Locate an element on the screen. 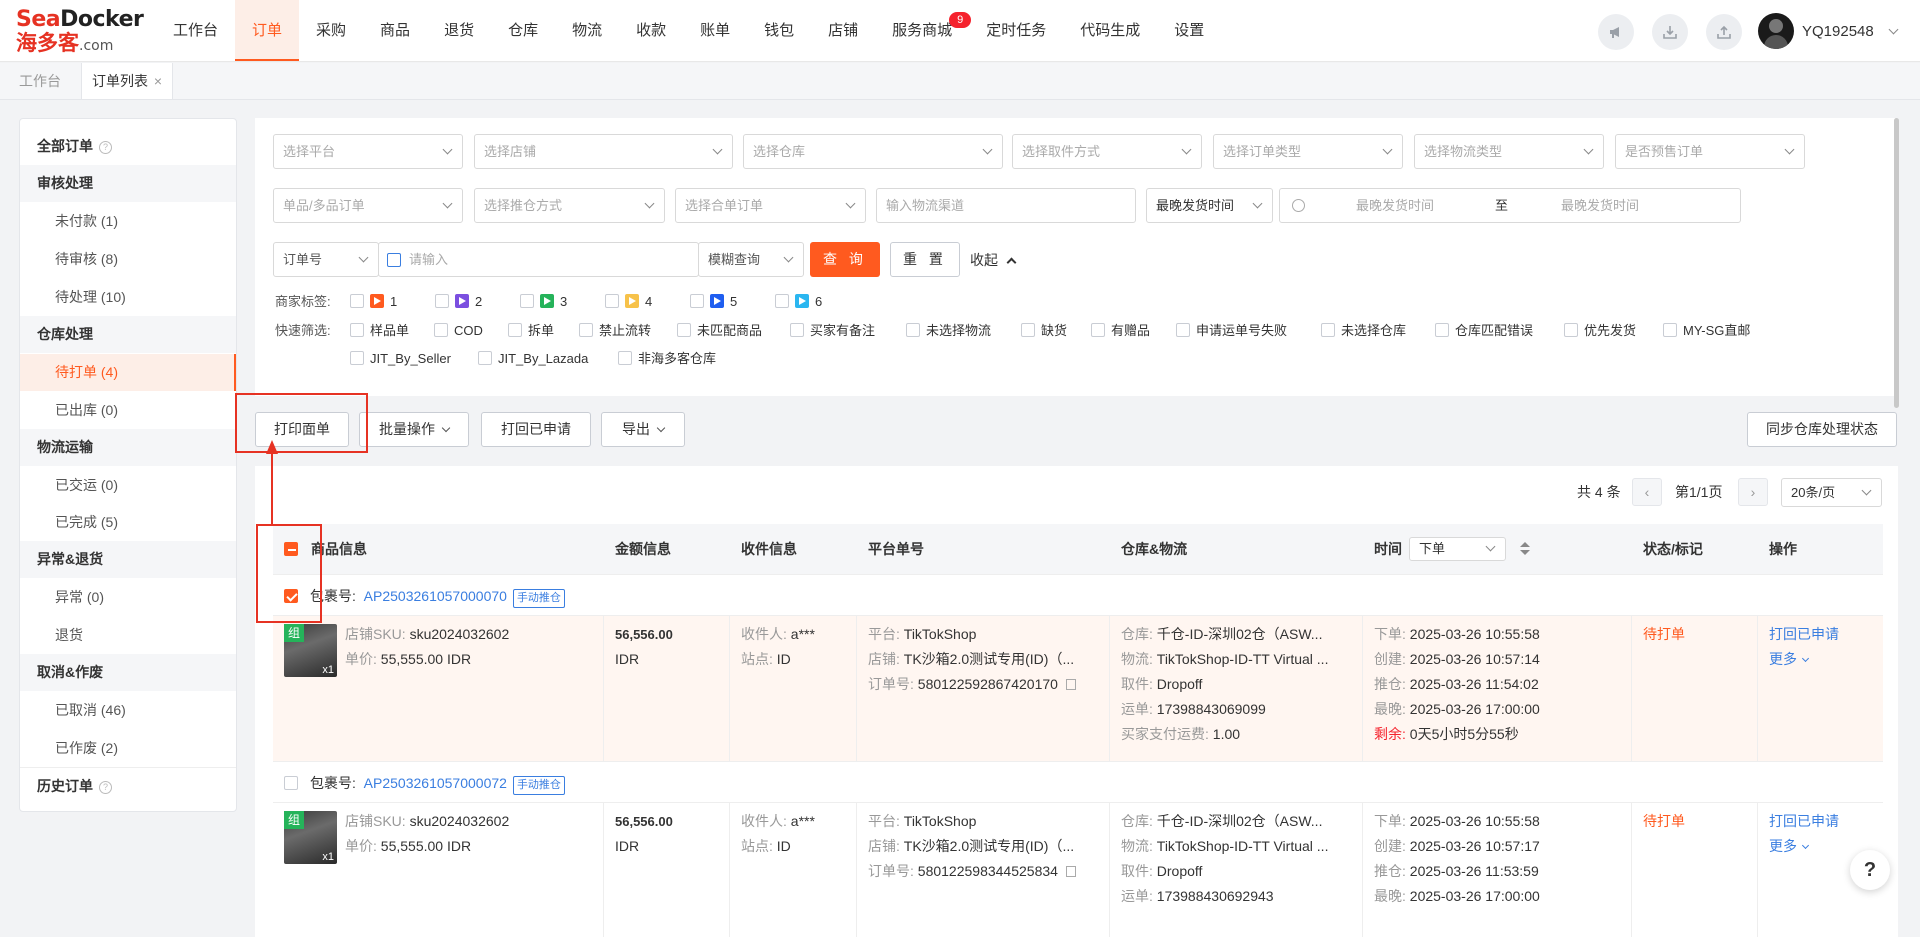 Image resolution: width=1920 pixels, height=937 pixels. nav-purchase: 采购 is located at coordinates (331, 30).